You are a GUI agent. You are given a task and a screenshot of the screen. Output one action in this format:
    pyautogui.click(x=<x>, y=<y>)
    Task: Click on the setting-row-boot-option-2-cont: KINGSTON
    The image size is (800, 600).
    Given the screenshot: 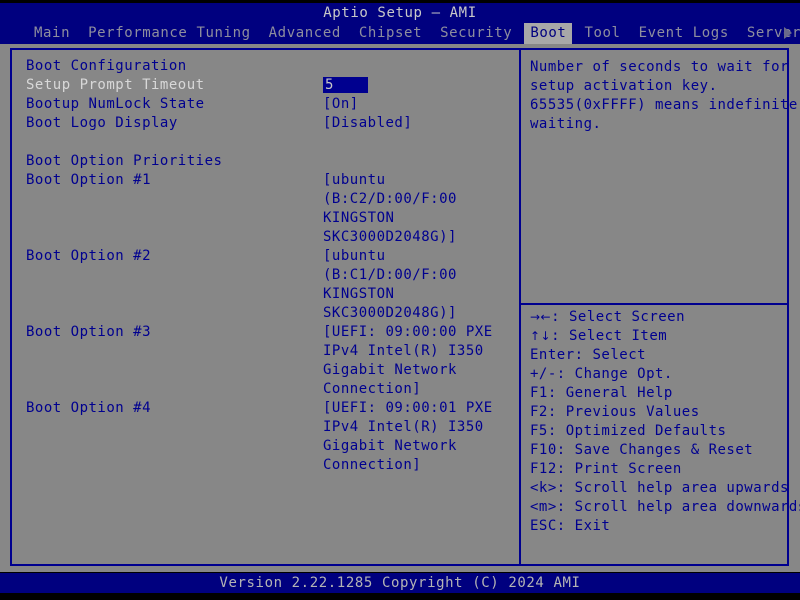 What is the action you would take?
    pyautogui.click(x=264, y=295)
    